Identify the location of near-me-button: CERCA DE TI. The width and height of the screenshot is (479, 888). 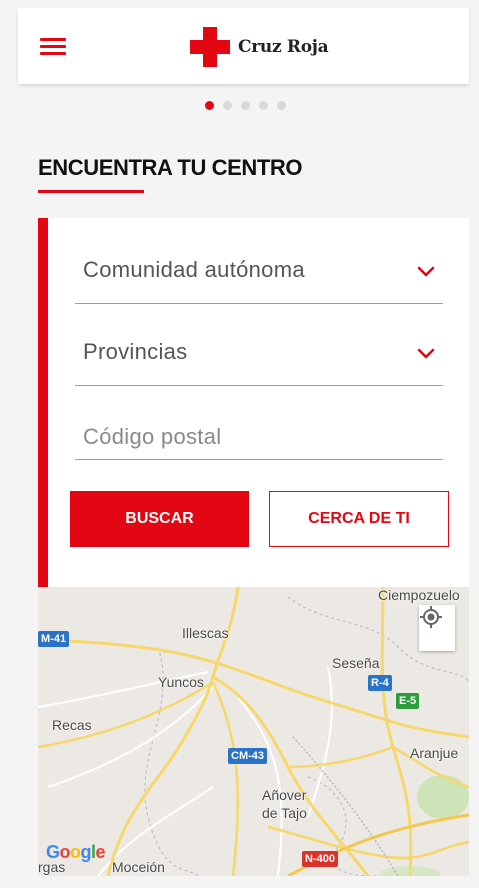
(359, 519).